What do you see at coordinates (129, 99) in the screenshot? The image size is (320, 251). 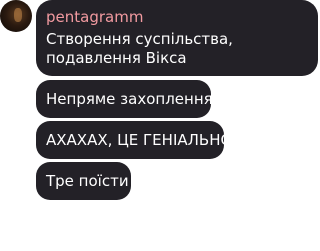 I see `message-text: Непряме захоплення` at bounding box center [129, 99].